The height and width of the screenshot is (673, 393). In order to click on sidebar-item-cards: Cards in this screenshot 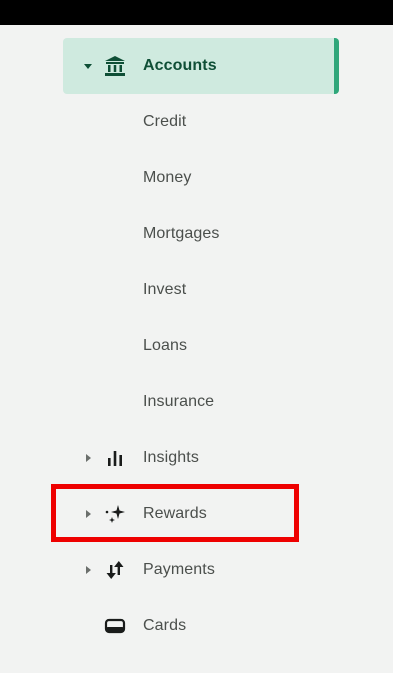, I will do `click(201, 626)`.